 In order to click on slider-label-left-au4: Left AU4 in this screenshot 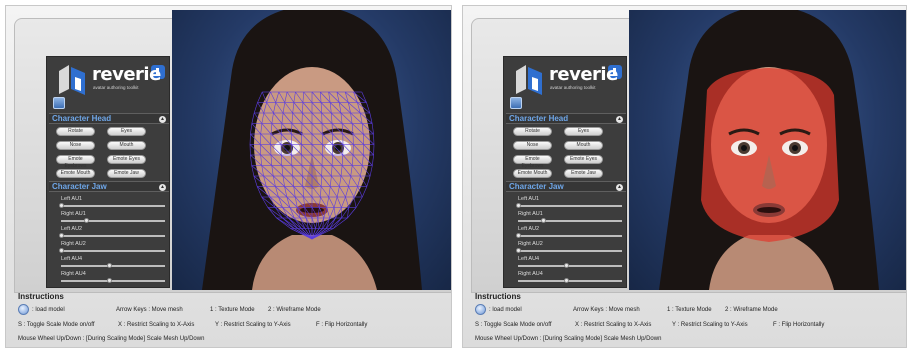, I will do `click(72, 259)`.